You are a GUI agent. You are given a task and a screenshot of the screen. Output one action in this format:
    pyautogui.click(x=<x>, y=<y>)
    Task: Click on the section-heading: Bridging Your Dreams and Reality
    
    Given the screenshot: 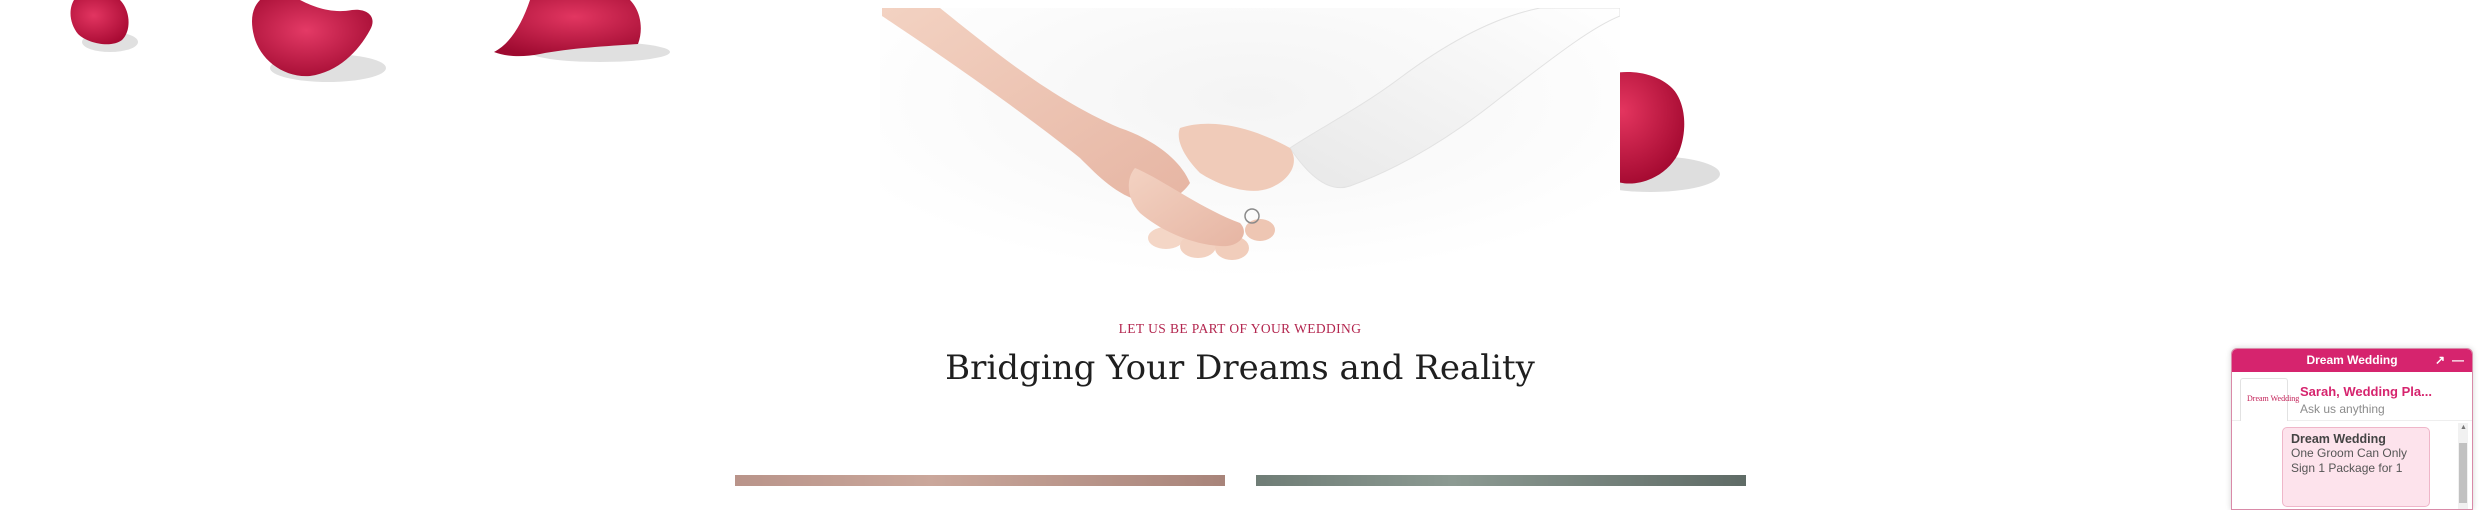 What is the action you would take?
    pyautogui.click(x=1240, y=368)
    